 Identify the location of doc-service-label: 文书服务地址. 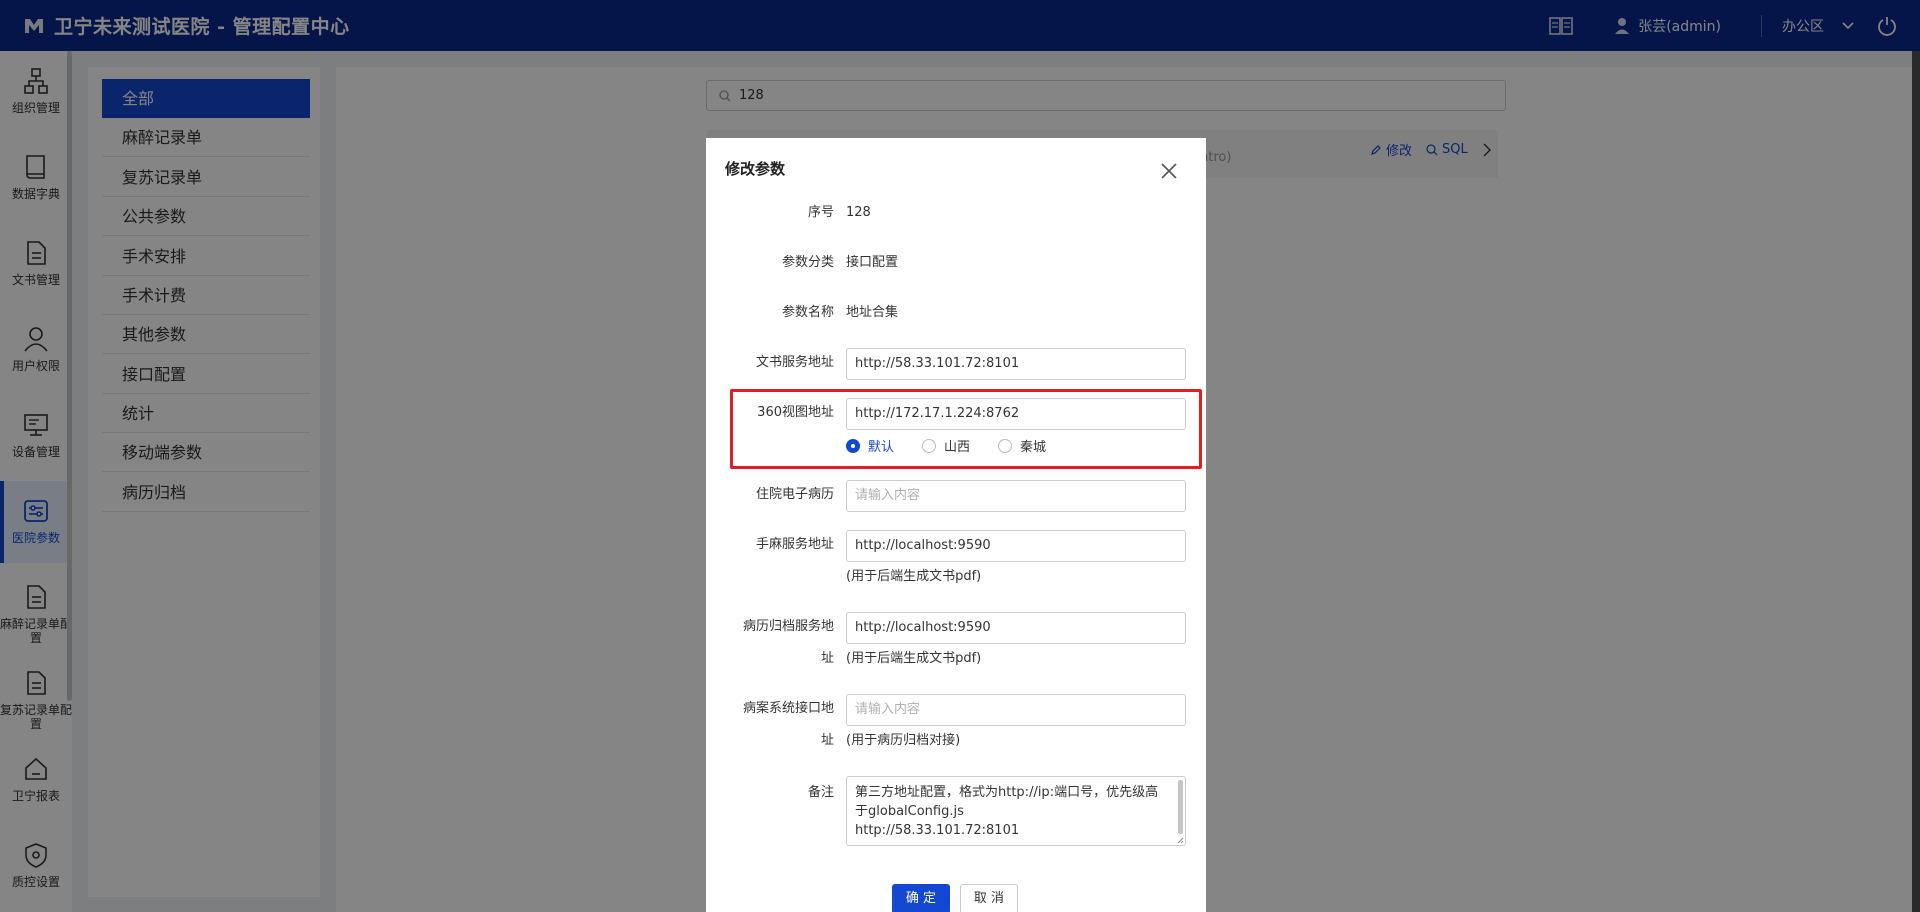
(794, 362).